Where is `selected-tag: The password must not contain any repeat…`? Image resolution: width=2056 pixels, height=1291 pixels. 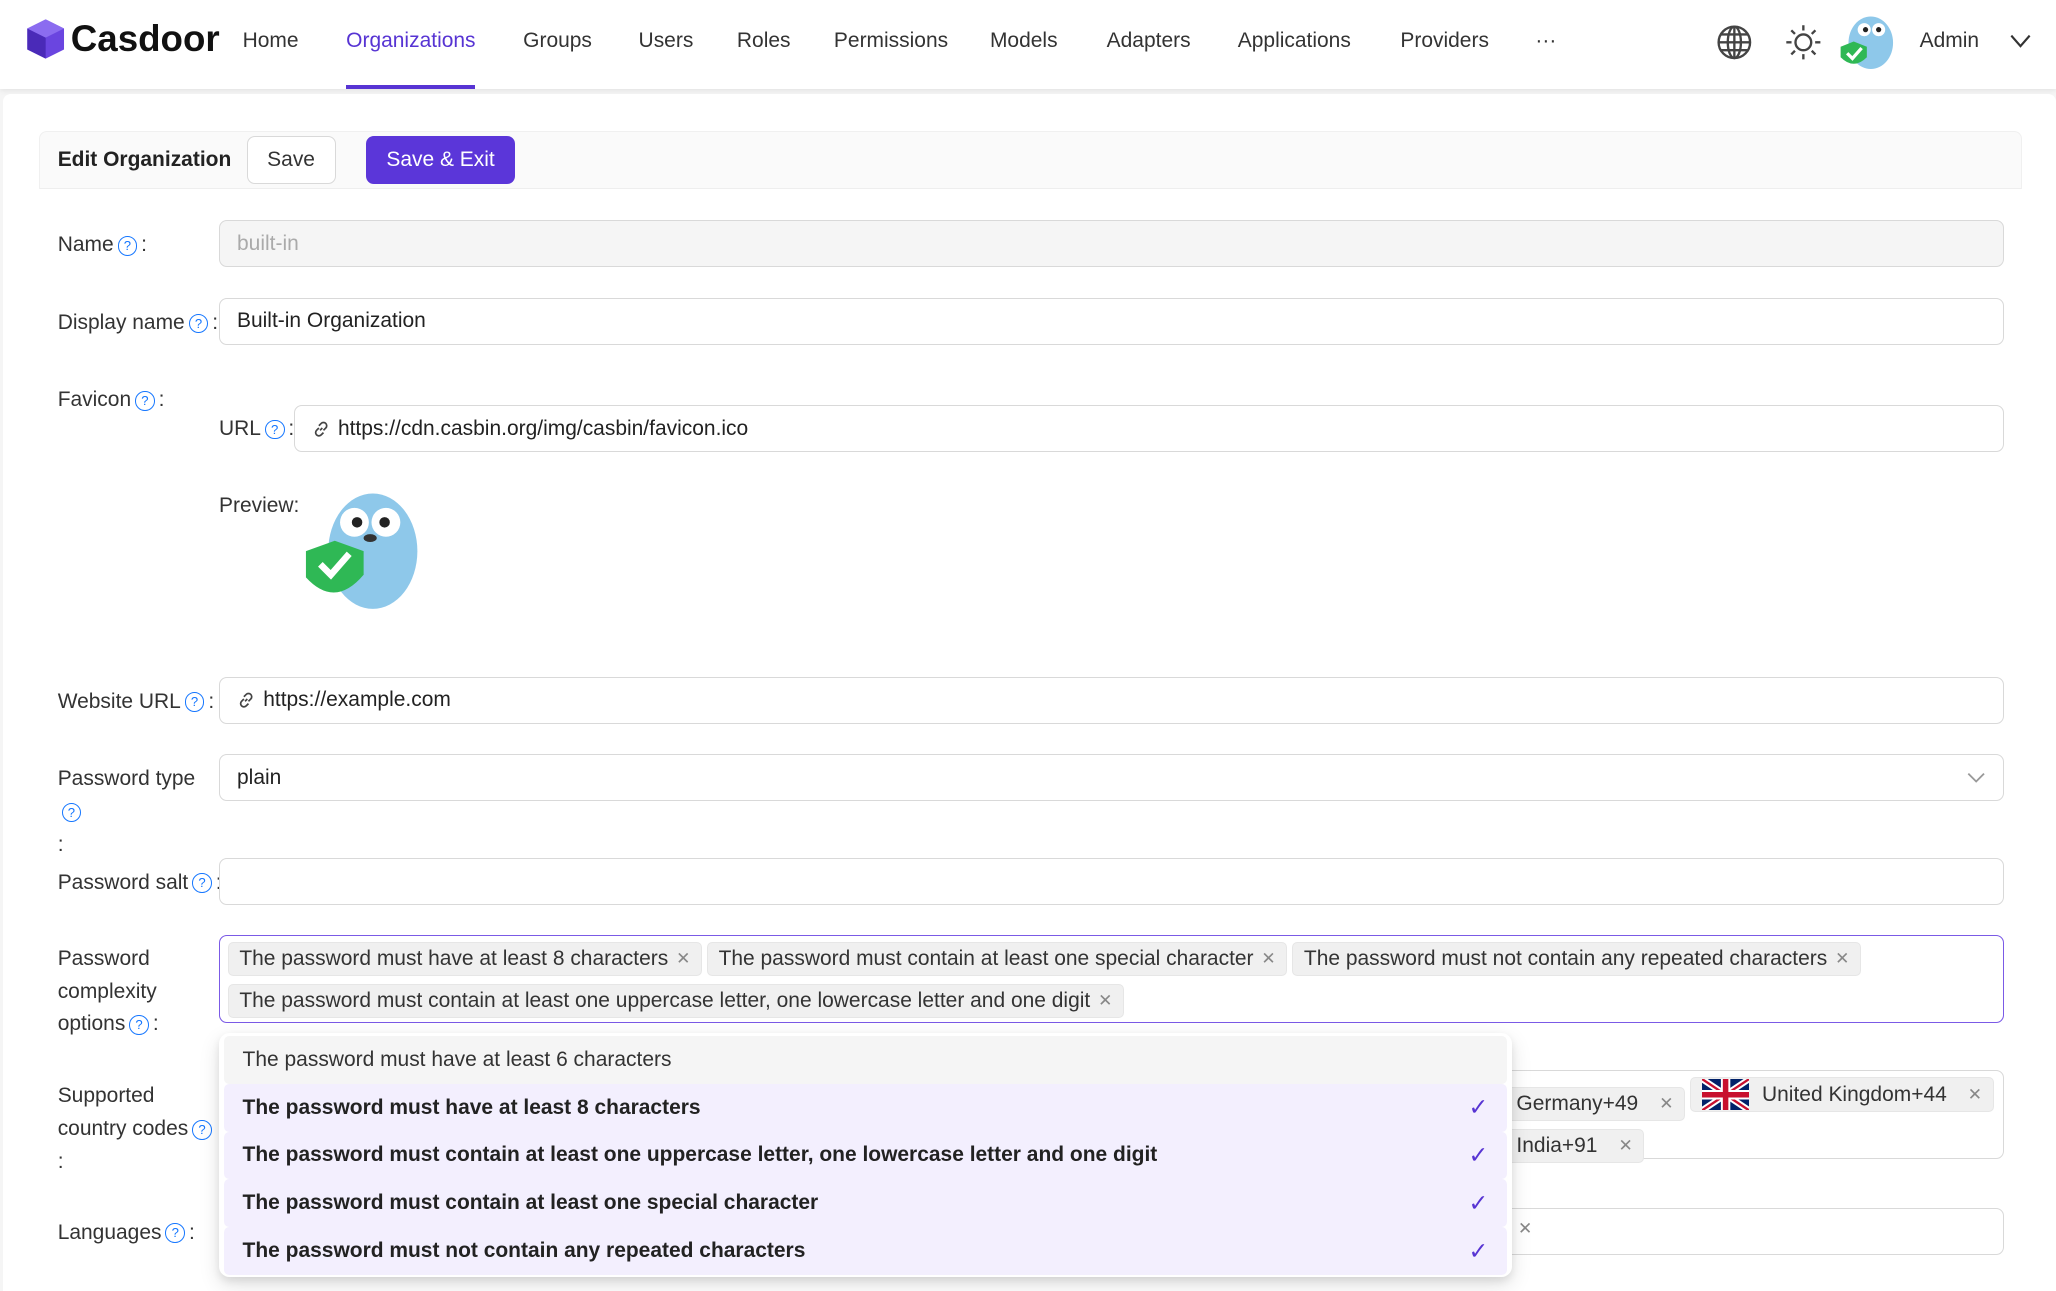 selected-tag: The password must not contain any repeat… is located at coordinates (1576, 959).